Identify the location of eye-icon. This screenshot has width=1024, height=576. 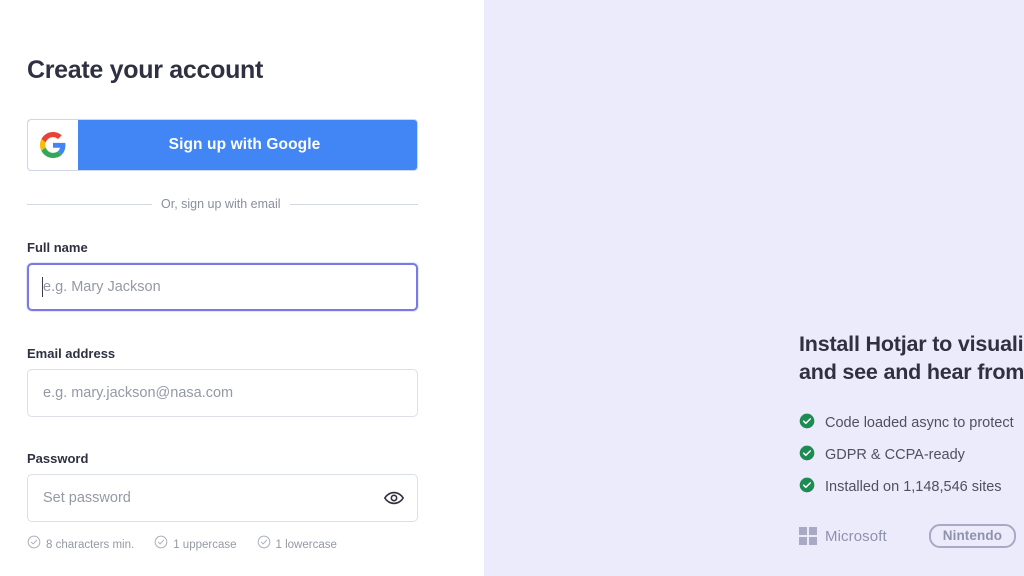
(394, 498).